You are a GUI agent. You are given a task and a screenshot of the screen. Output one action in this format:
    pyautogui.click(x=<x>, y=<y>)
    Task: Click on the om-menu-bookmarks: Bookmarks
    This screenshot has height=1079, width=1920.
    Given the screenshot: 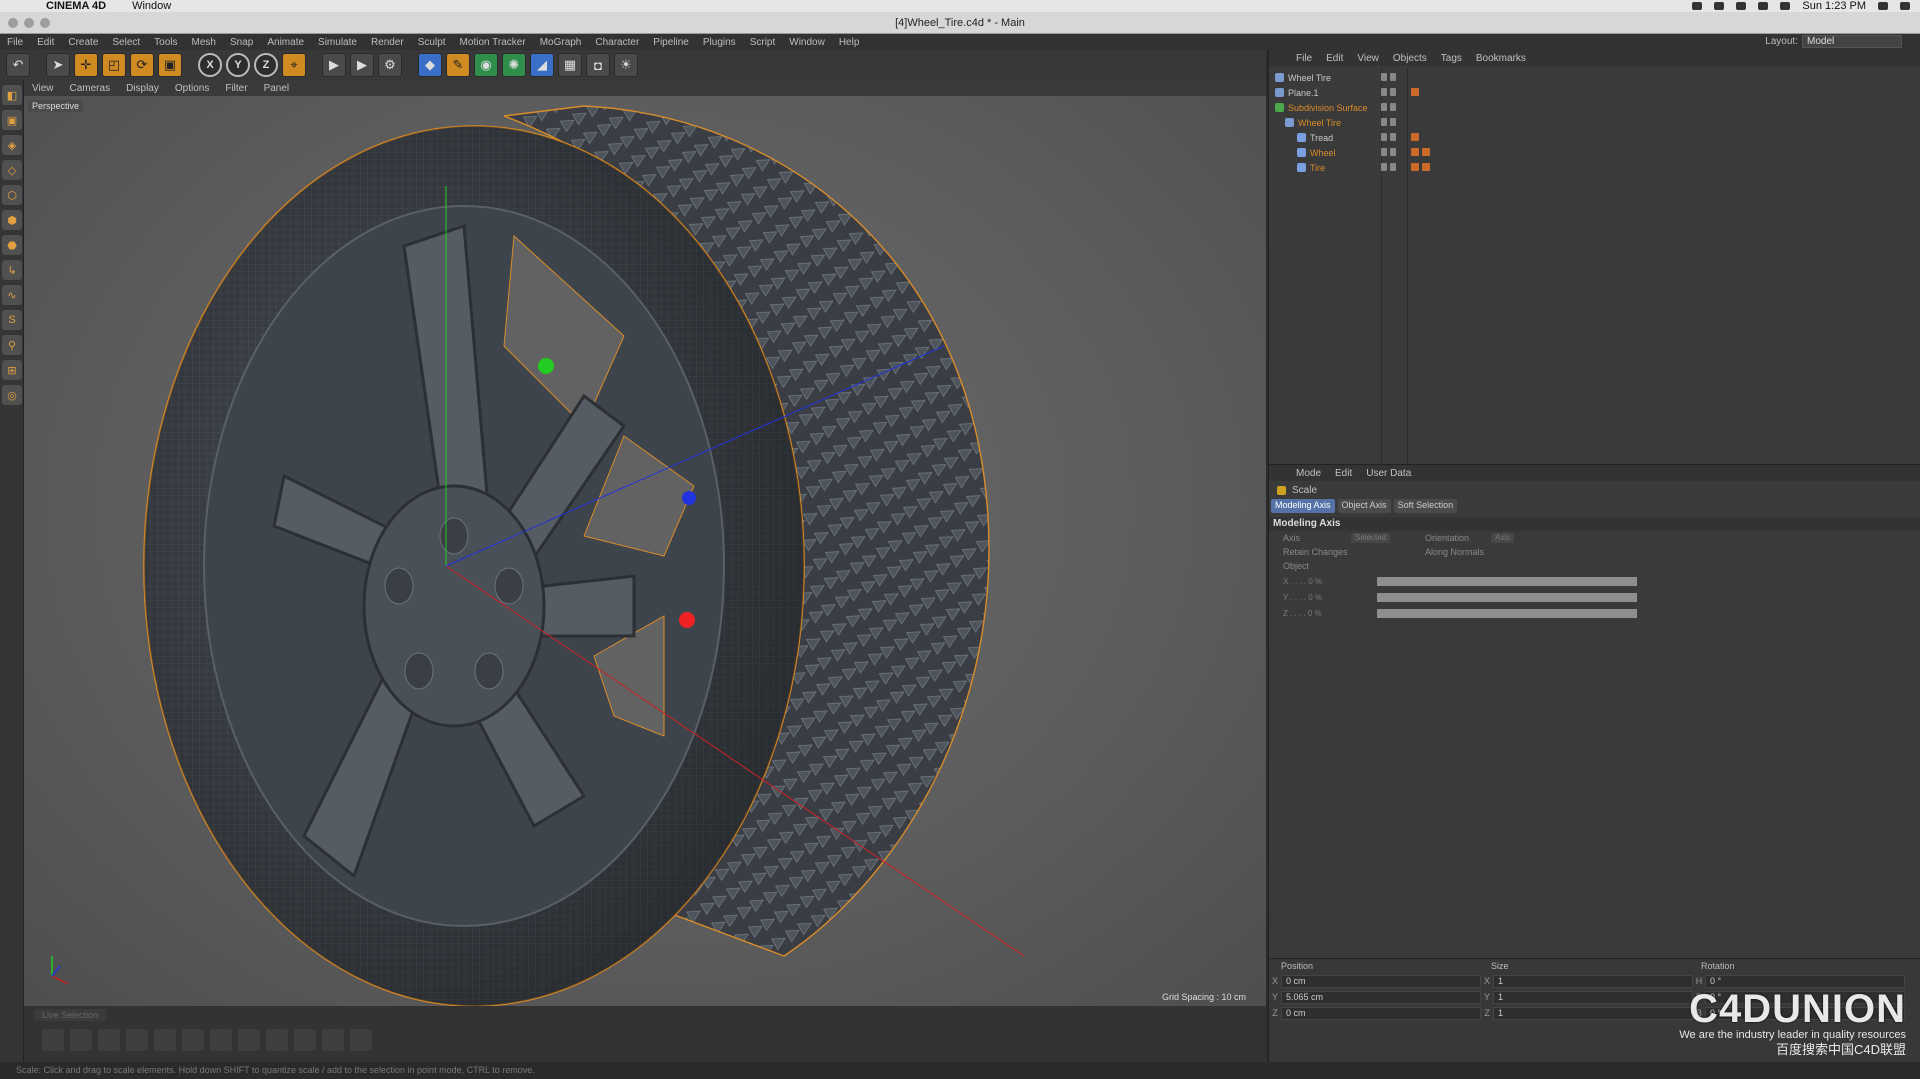 What is the action you would take?
    pyautogui.click(x=1501, y=58)
    